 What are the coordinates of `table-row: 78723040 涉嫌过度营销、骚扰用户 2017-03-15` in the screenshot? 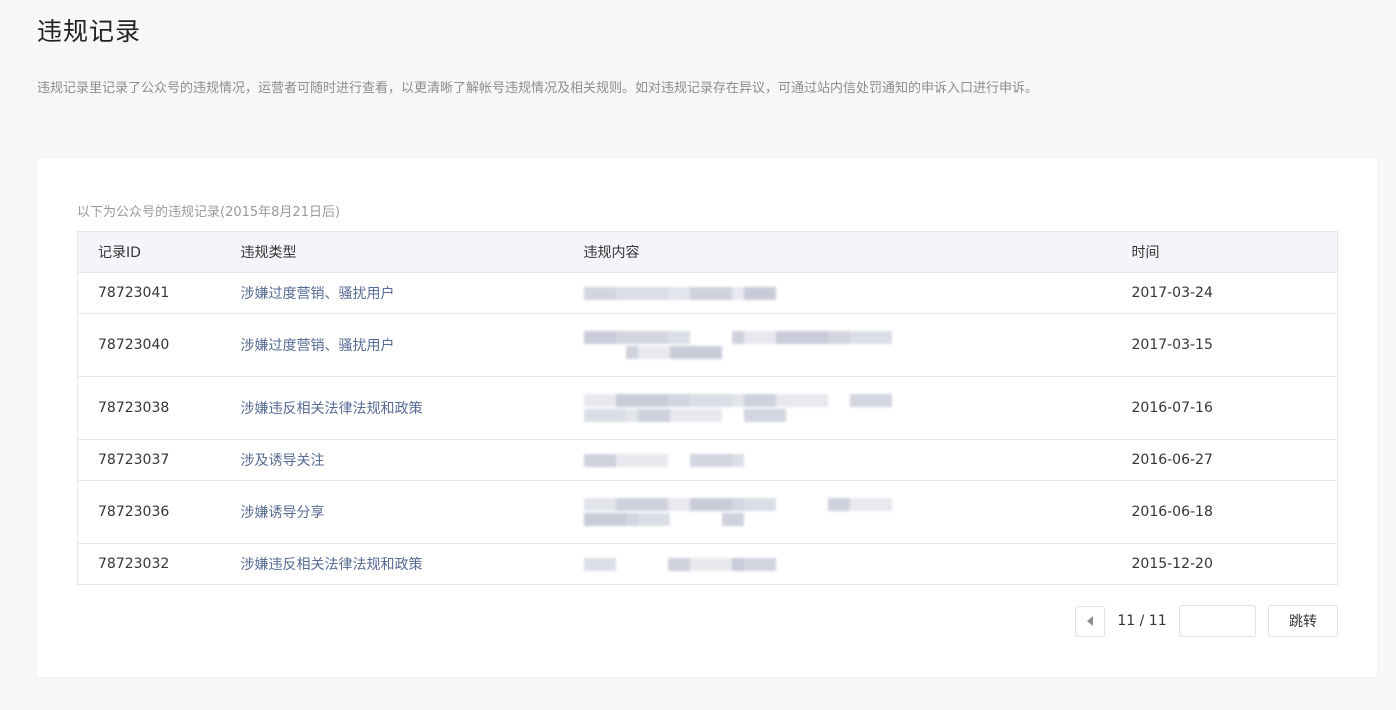 It's located at (707, 345).